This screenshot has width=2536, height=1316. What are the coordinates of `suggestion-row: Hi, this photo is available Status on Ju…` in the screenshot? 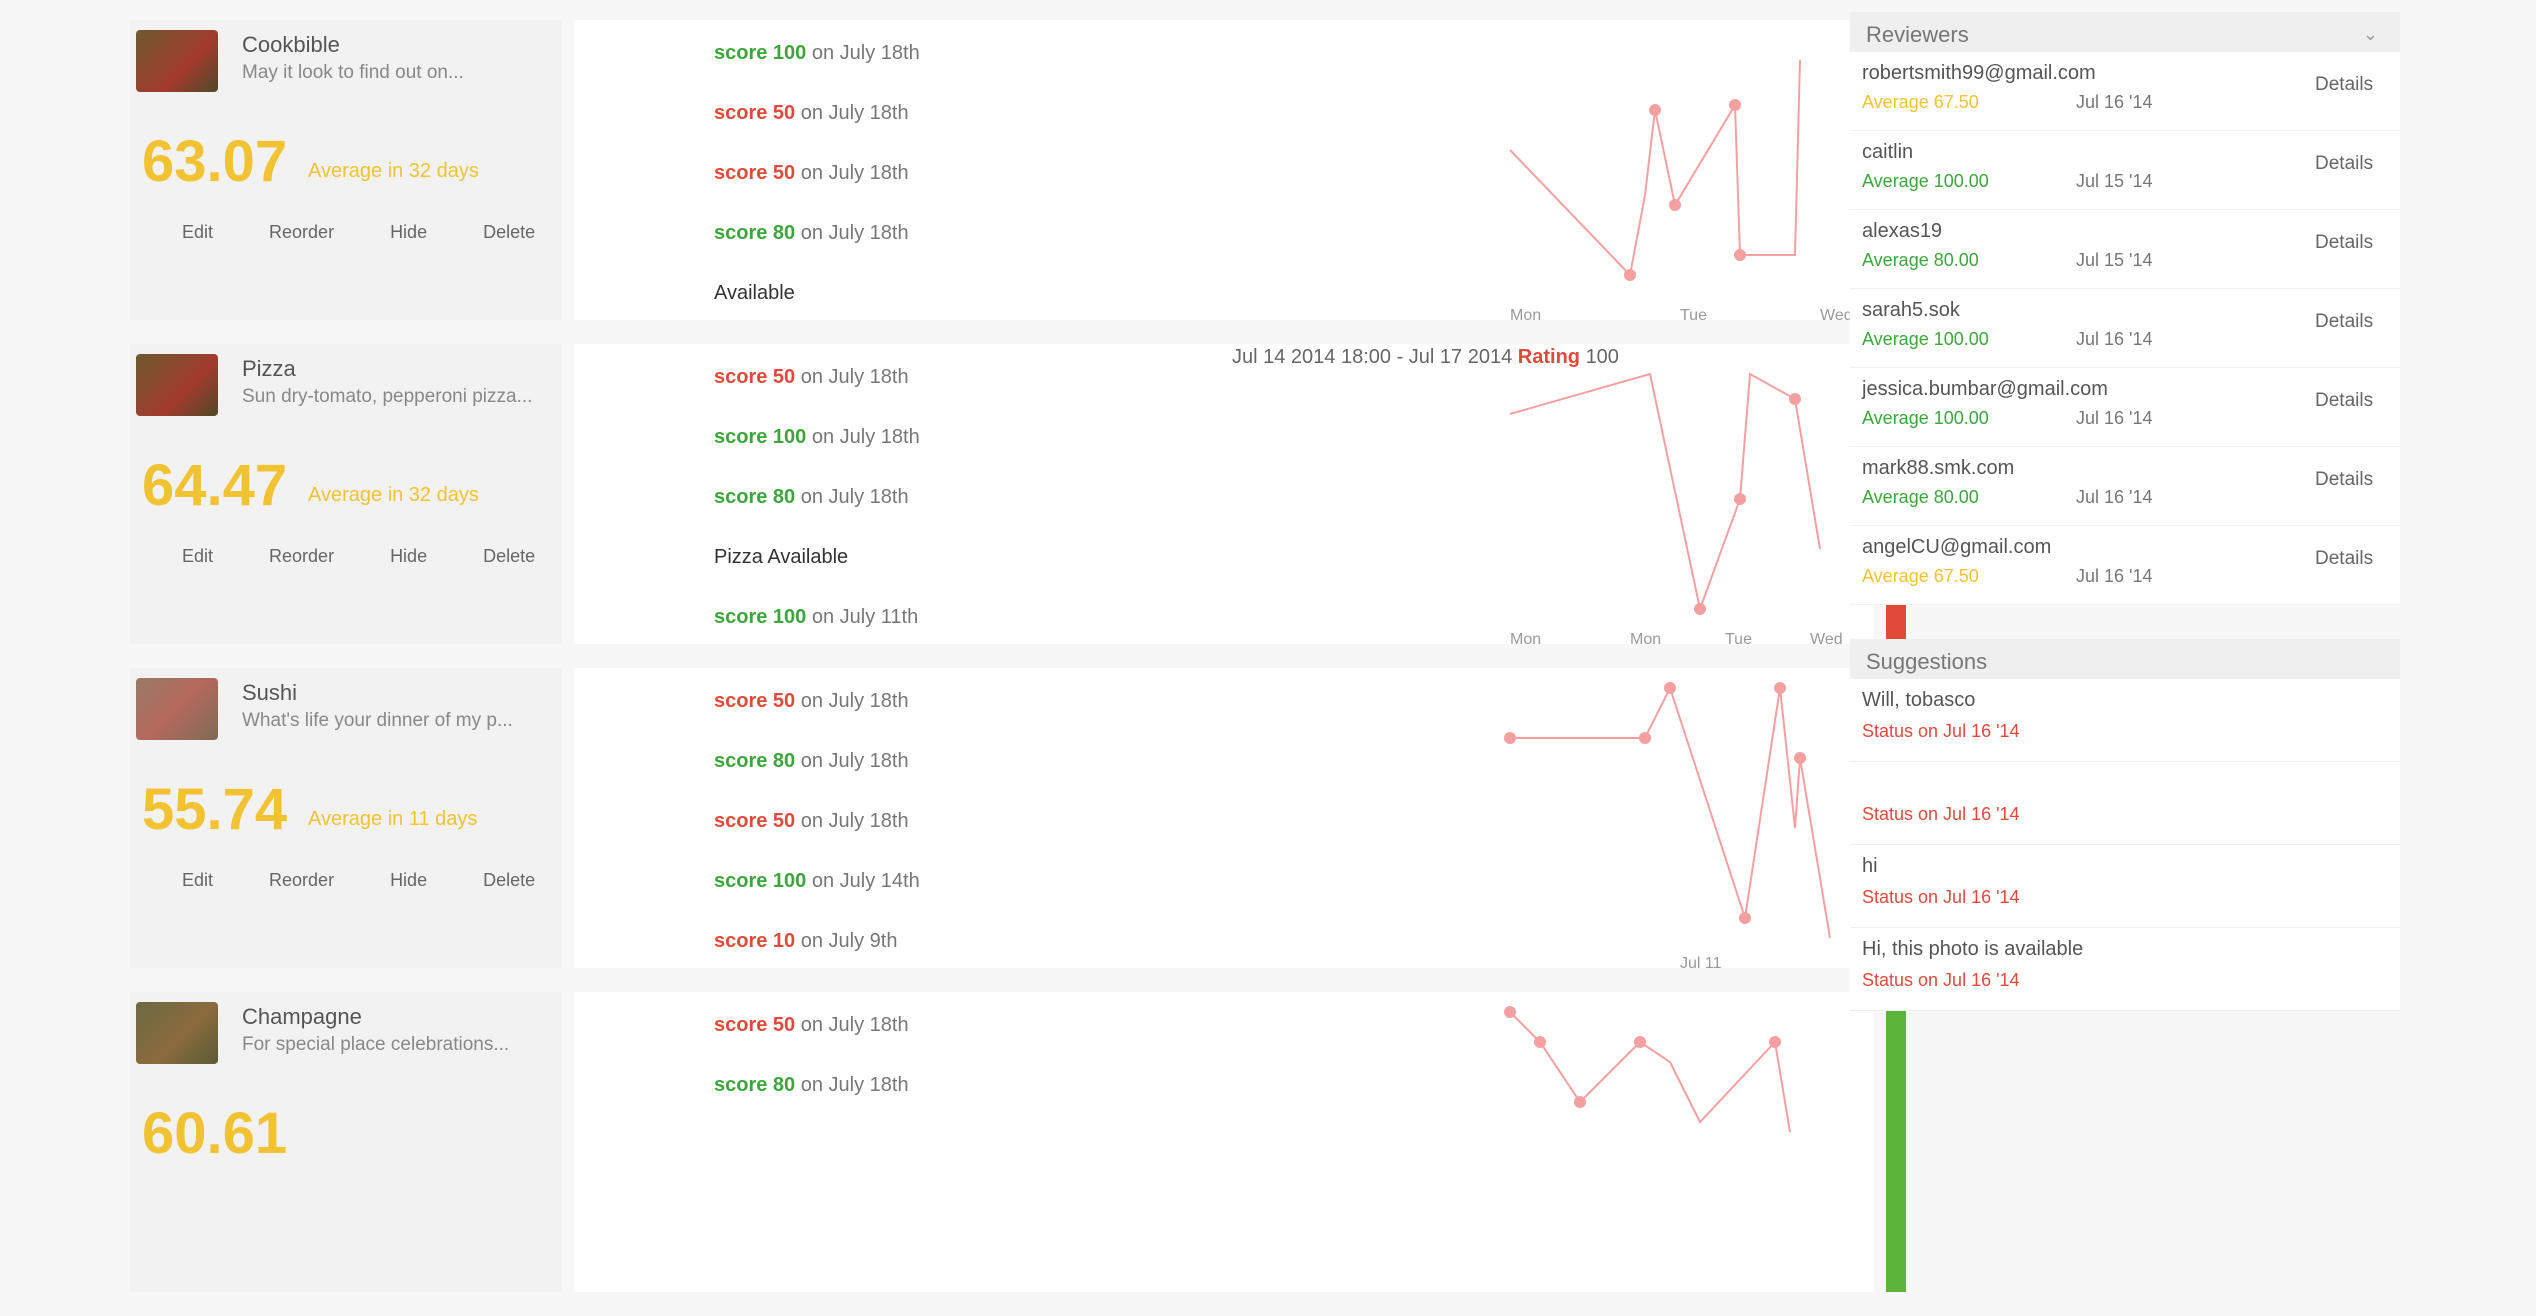 It's located at (2125, 969).